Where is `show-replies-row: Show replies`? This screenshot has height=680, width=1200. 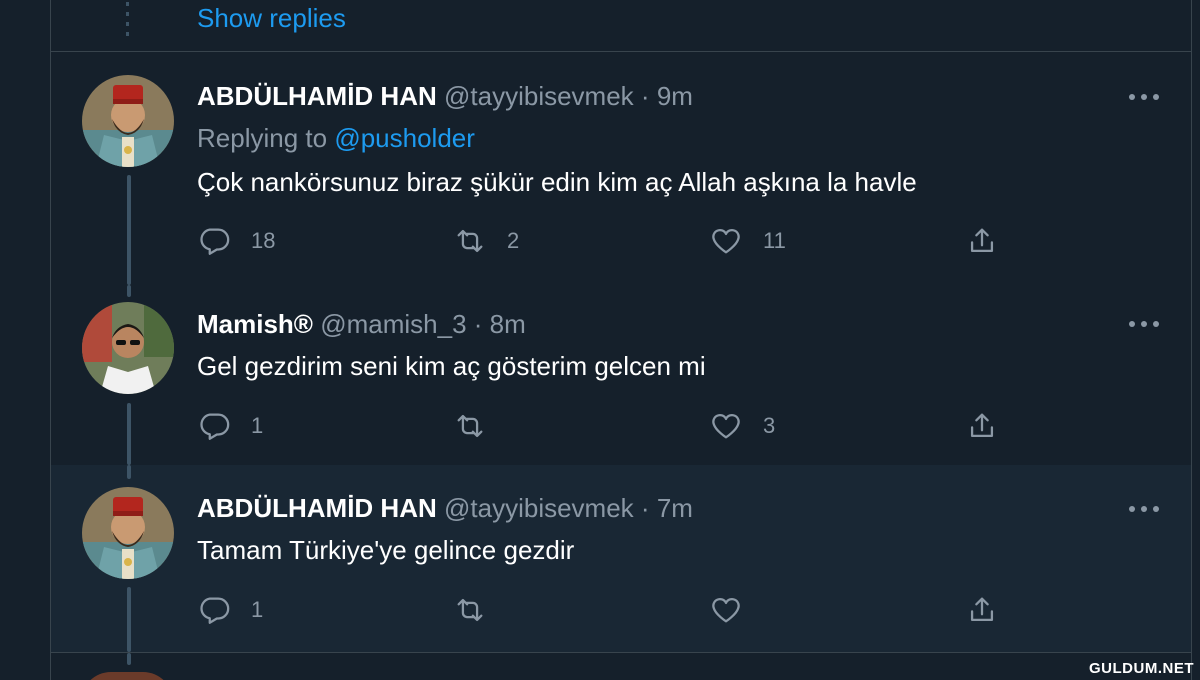 show-replies-row: Show replies is located at coordinates (621, 26).